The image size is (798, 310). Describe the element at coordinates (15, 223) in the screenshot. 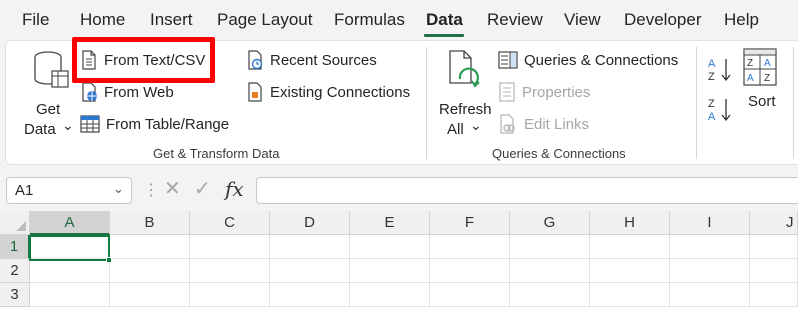

I see `select-all-corner` at that location.